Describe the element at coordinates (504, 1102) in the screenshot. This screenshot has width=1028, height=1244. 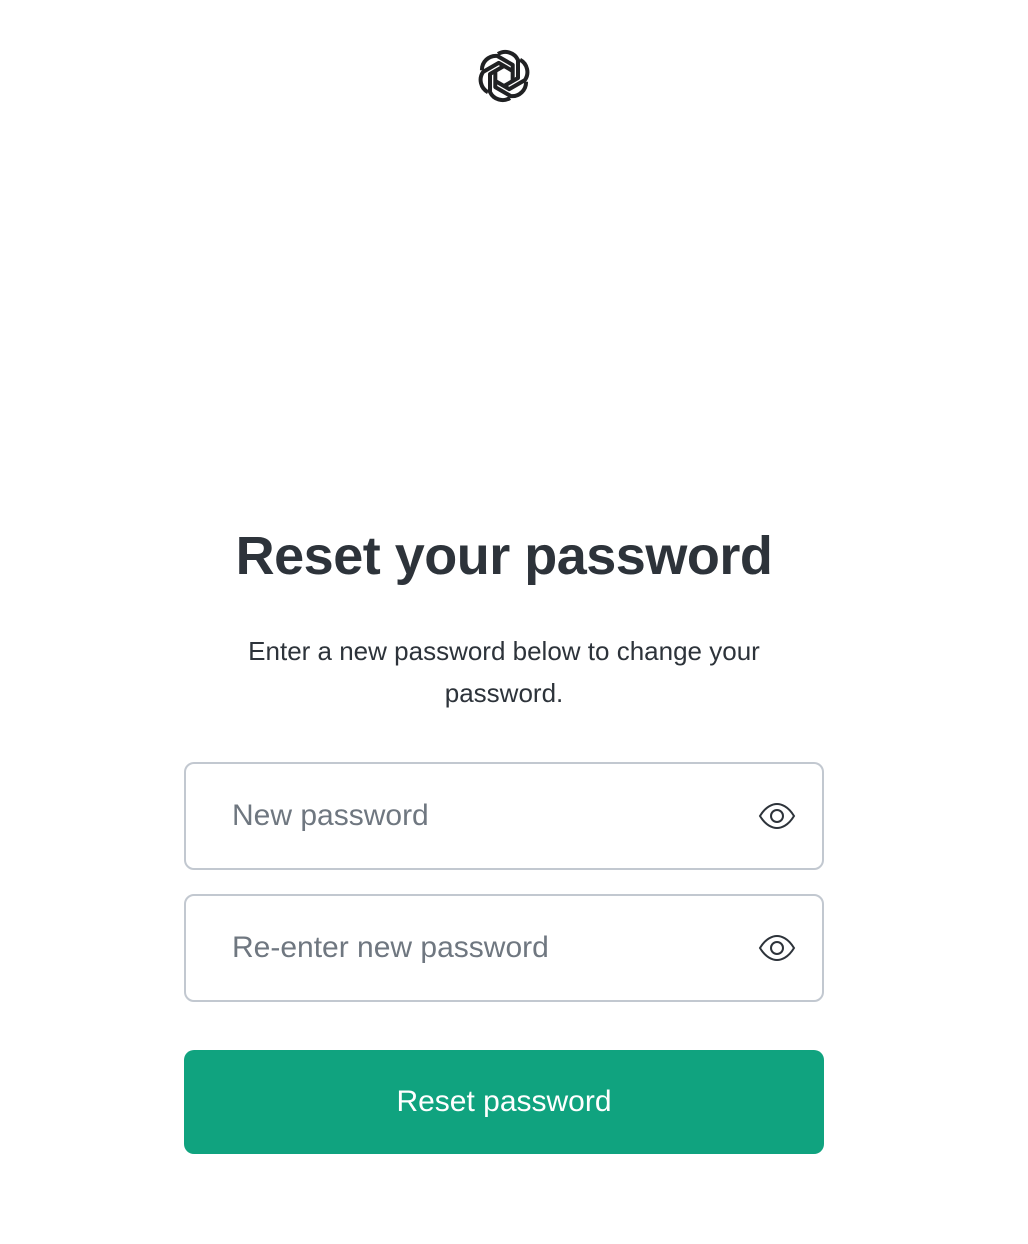
I see `reset-password-button: Reset password` at that location.